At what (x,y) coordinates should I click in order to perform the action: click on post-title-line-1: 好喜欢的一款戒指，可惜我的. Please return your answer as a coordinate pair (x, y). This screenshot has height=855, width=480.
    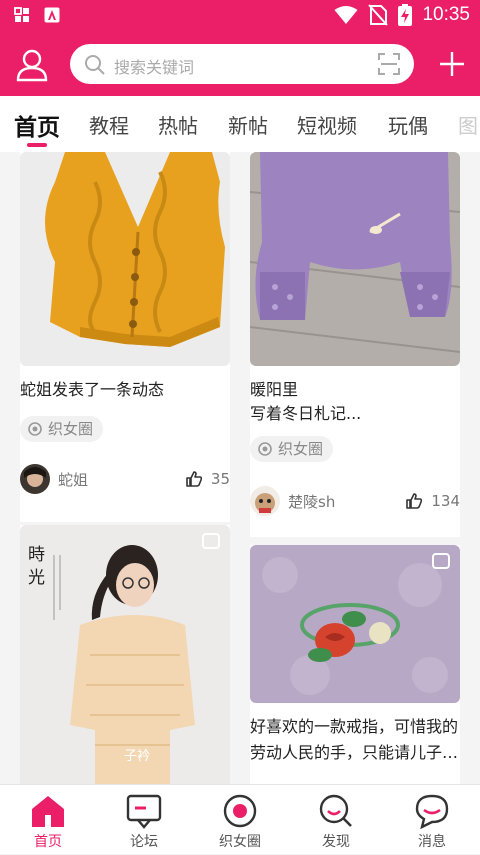
    Looking at the image, I should click on (354, 727).